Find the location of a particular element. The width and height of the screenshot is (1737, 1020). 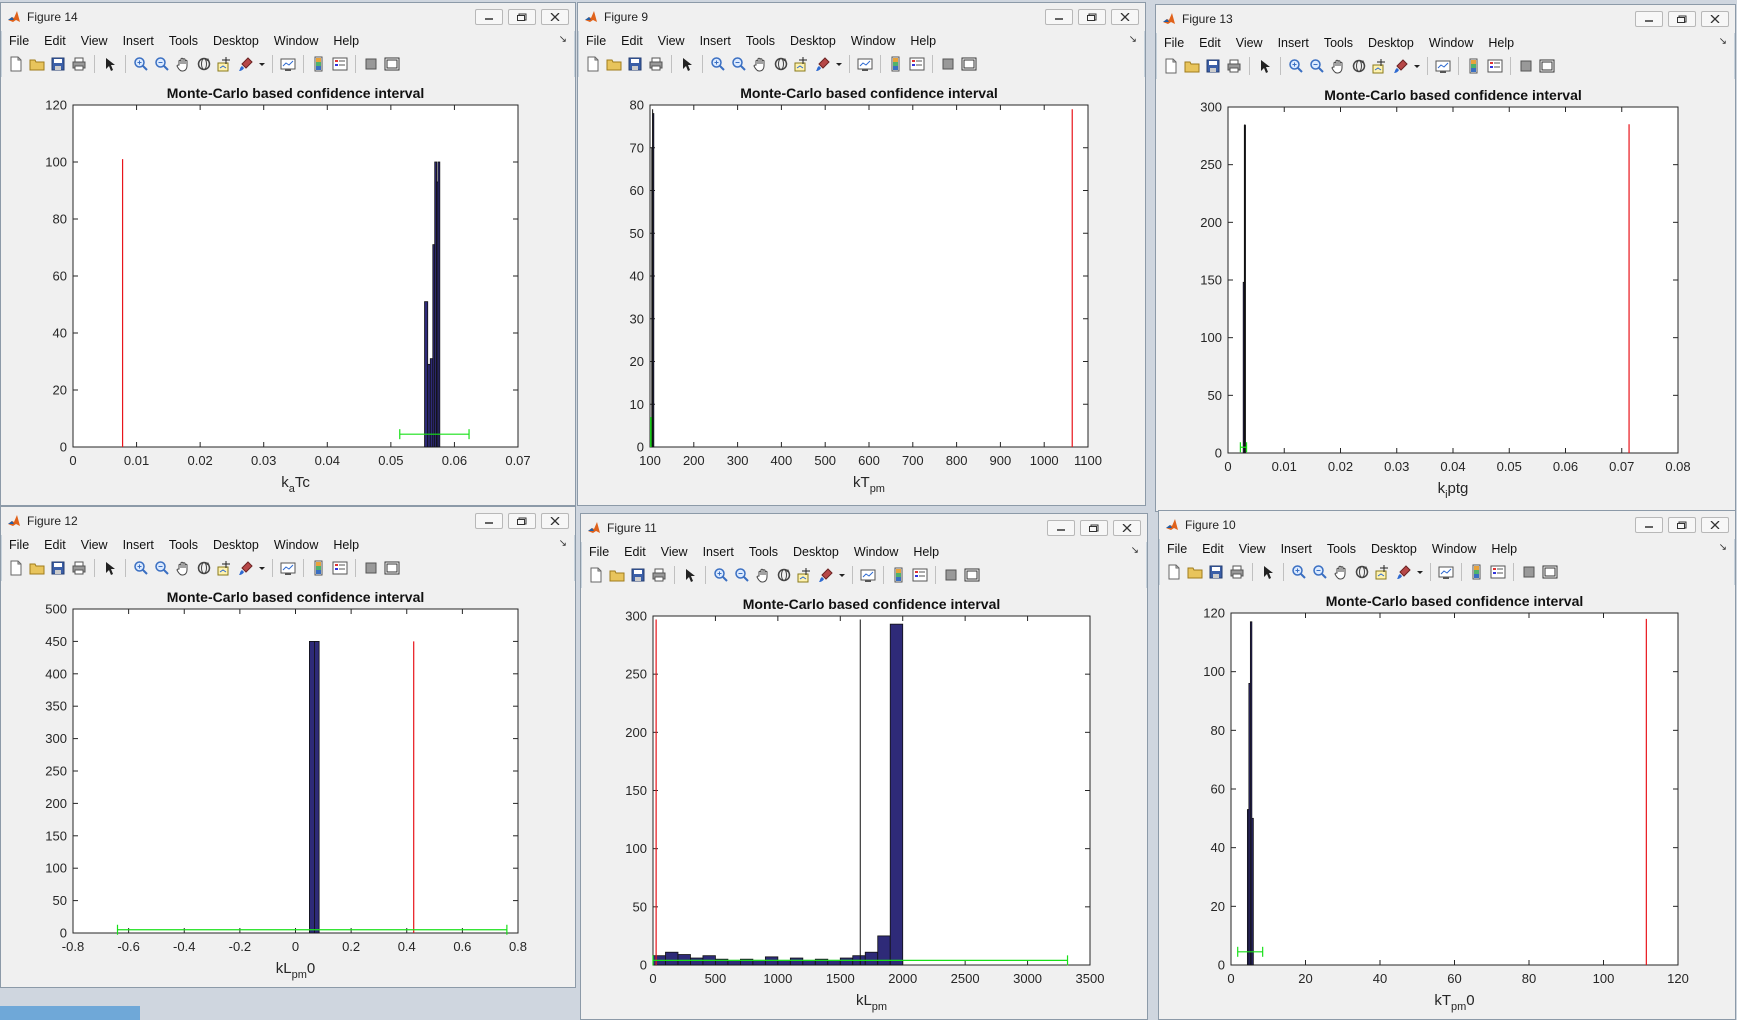

window-titlebar: Figure 14 is located at coordinates (288, 17).